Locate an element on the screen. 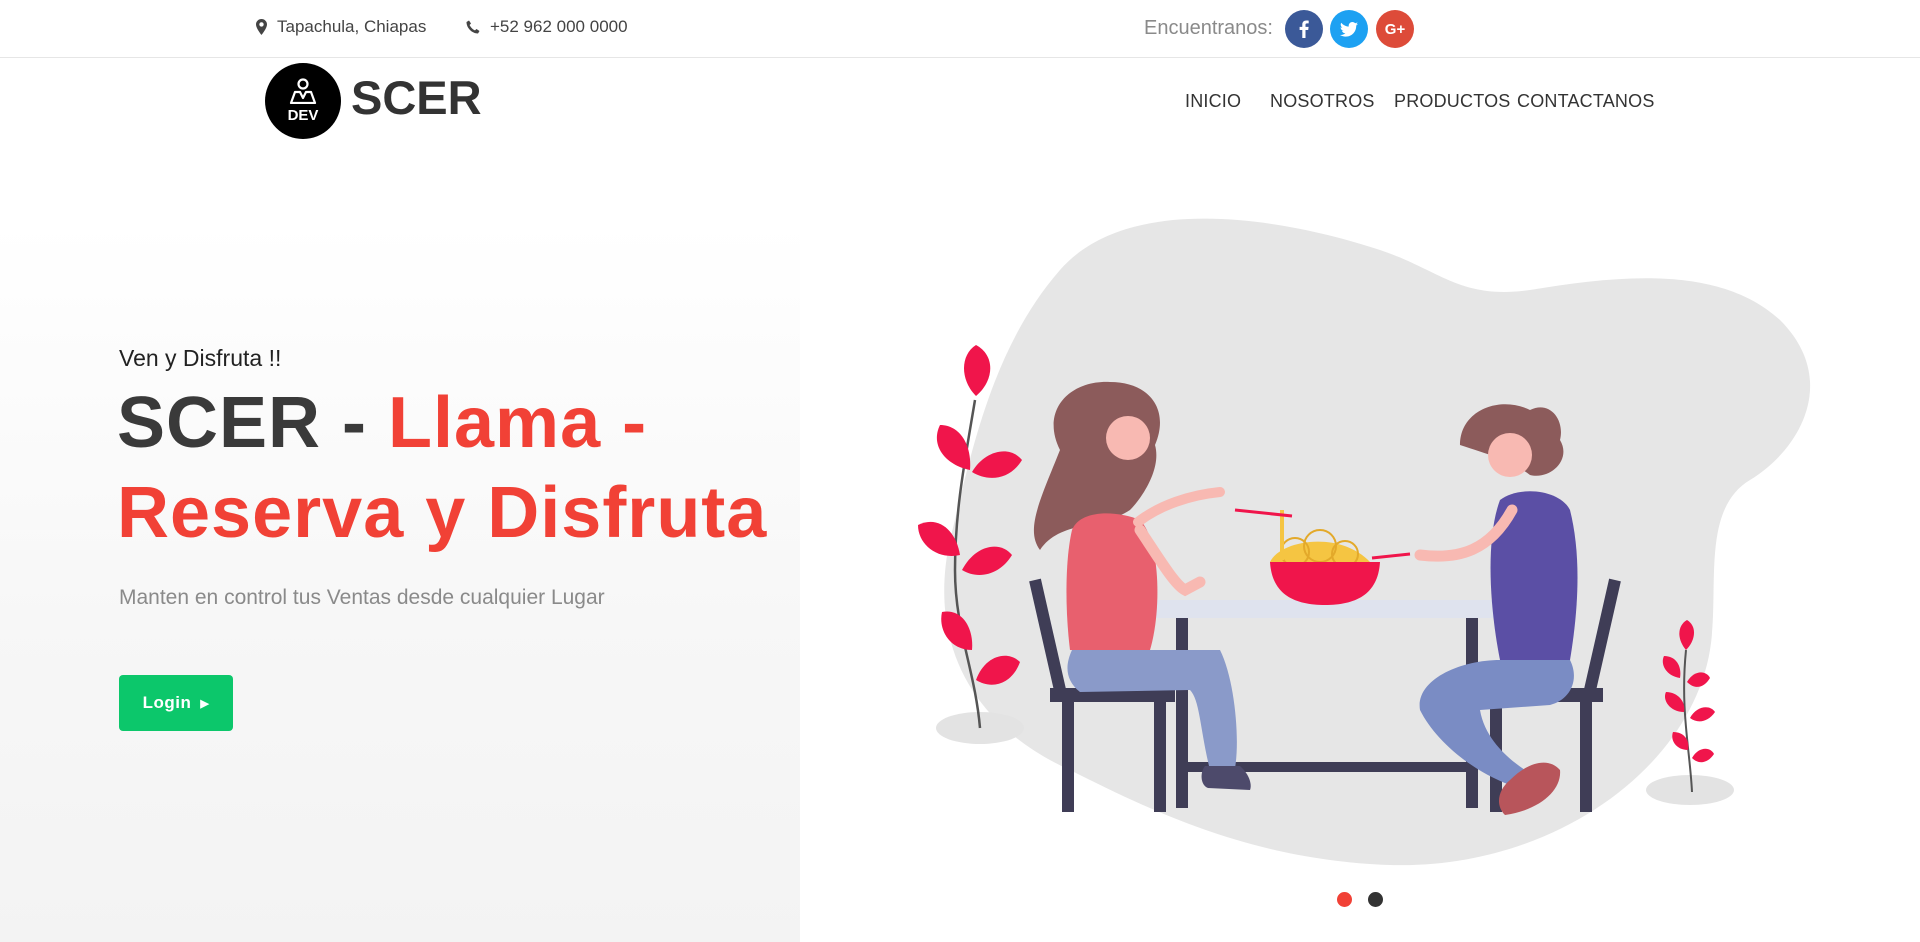  logo-text: SCER is located at coordinates (416, 97).